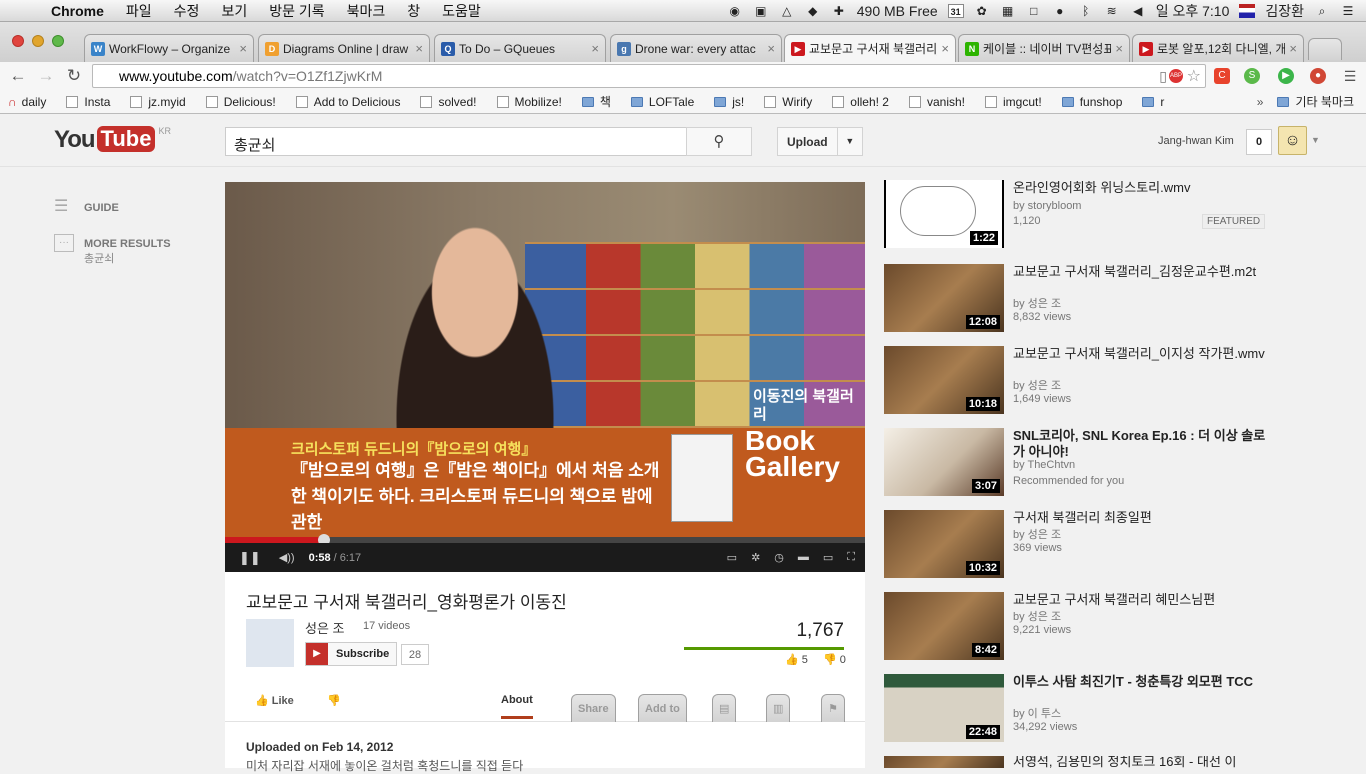 Image resolution: width=1366 pixels, height=774 pixels. I want to click on extension-play-icon: ▶, so click(1286, 76).